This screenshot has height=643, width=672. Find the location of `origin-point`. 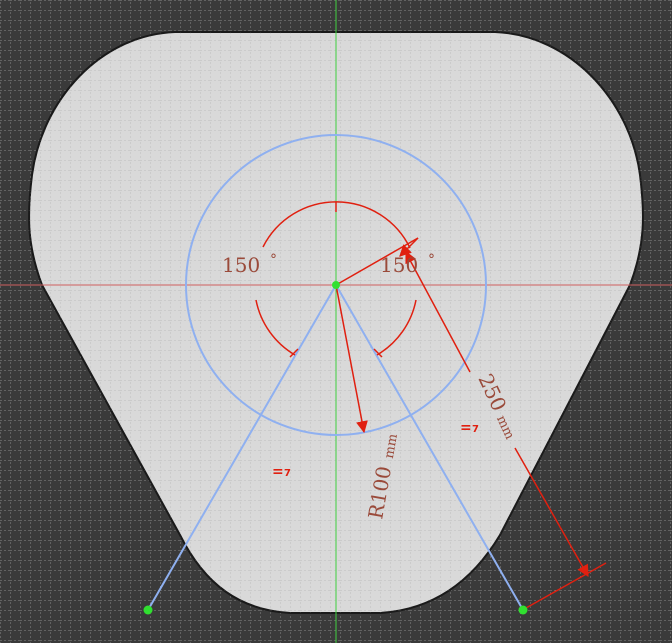

origin-point is located at coordinates (336, 285).